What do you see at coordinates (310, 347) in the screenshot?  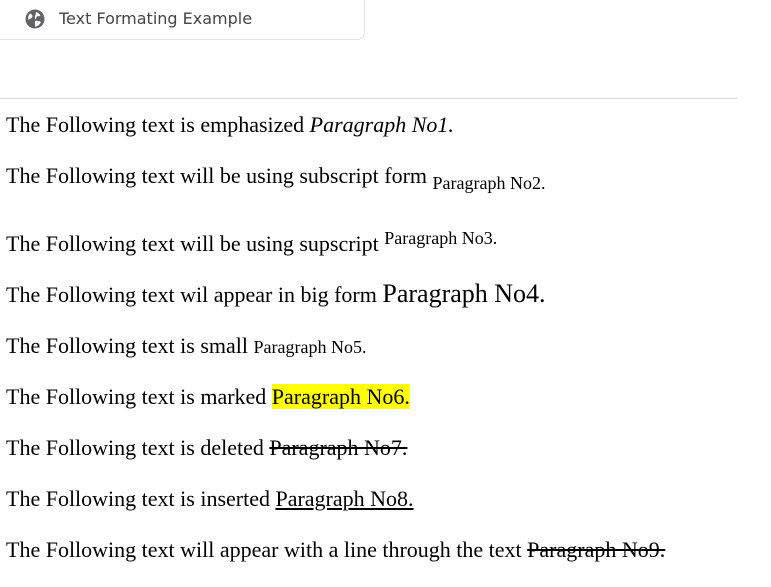 I see `small-text: Paragraph No5.` at bounding box center [310, 347].